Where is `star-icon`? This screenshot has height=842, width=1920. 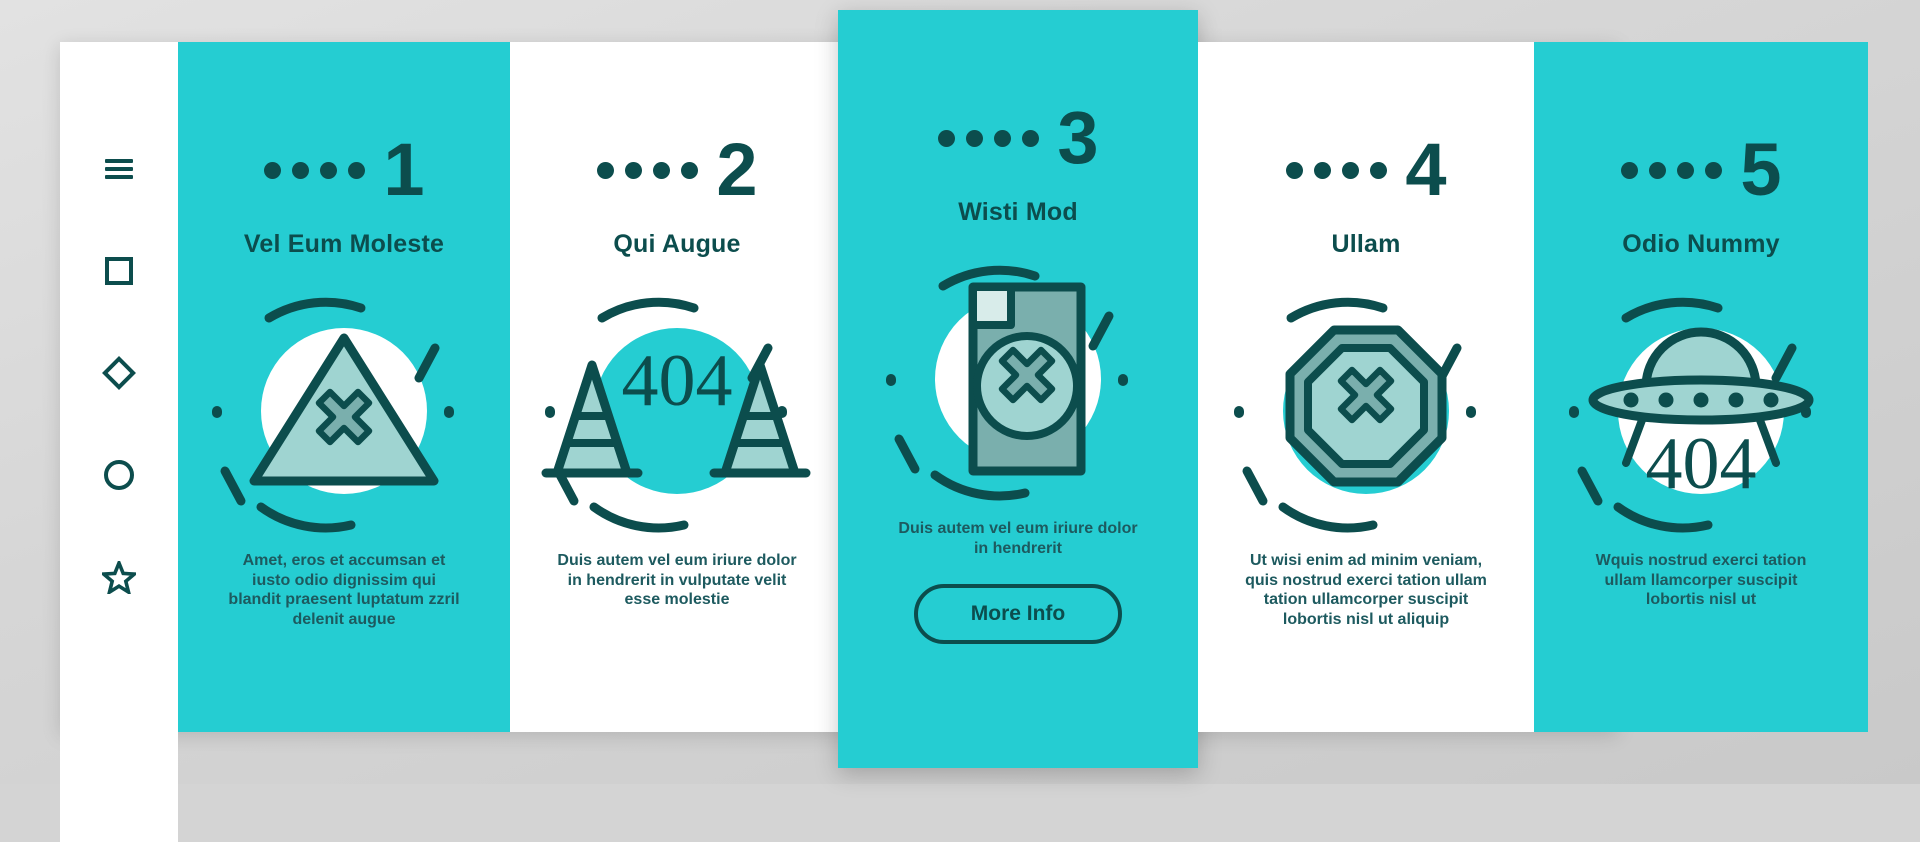 star-icon is located at coordinates (119, 577).